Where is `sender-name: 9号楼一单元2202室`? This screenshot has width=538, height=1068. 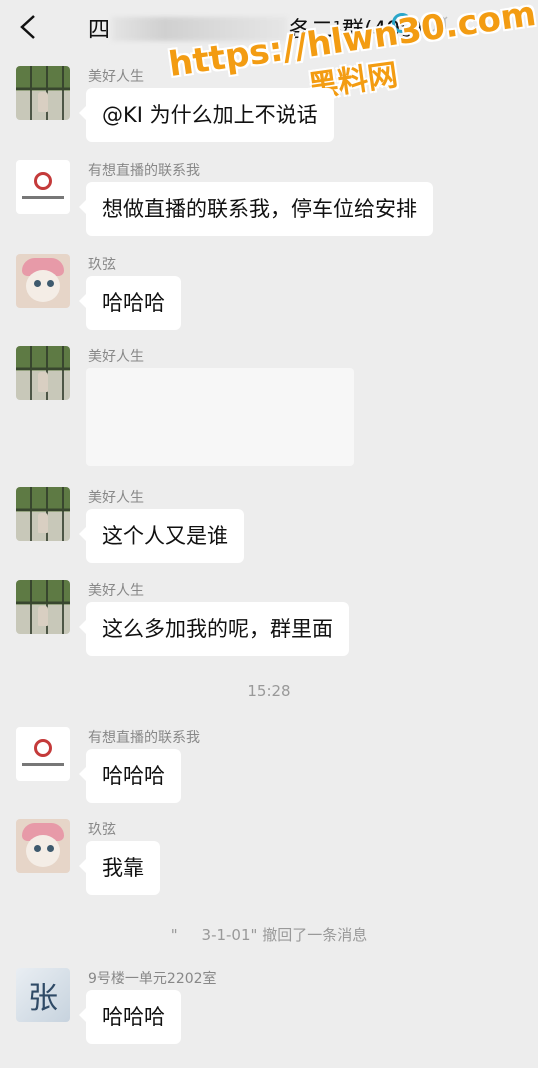
sender-name: 9号楼一单元2202室 is located at coordinates (152, 979).